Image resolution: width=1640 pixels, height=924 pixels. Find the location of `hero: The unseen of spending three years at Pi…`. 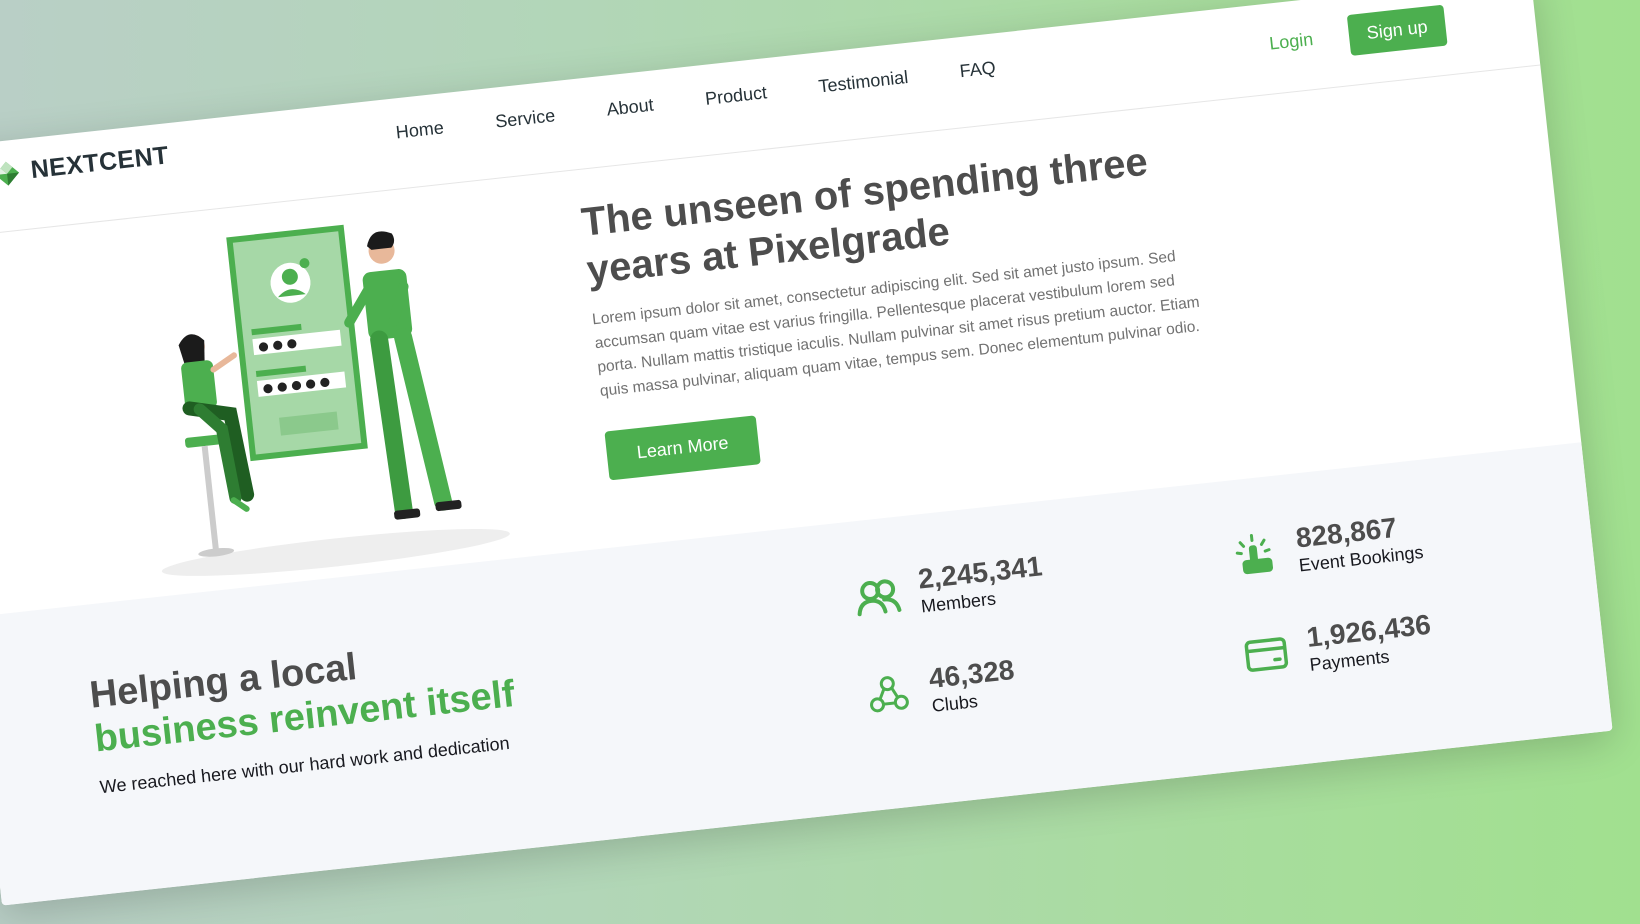

hero: The unseen of spending three years at Pi… is located at coordinates (897, 307).